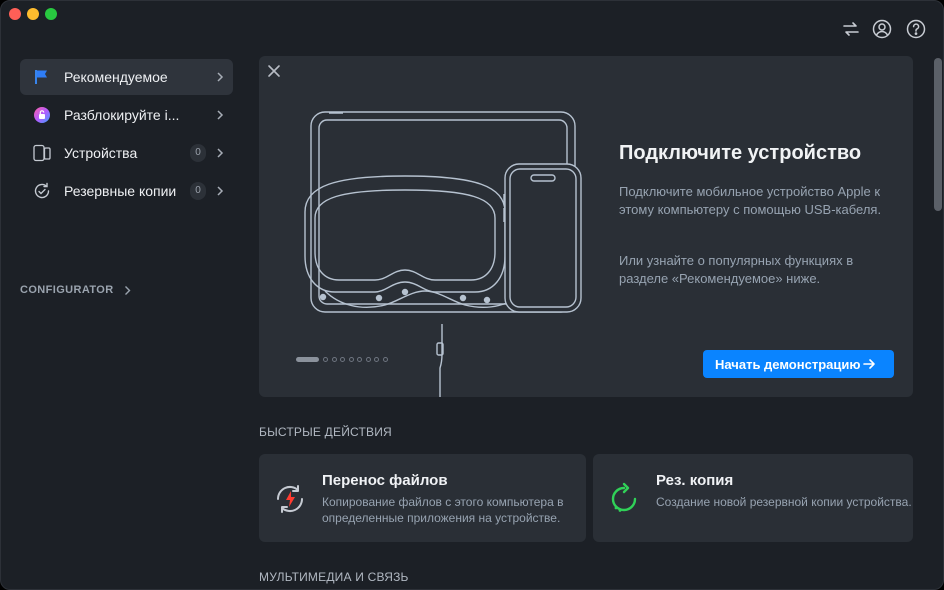 Image resolution: width=944 pixels, height=590 pixels. What do you see at coordinates (788, 364) in the screenshot?
I see `button-label: Начать демонстрацию` at bounding box center [788, 364].